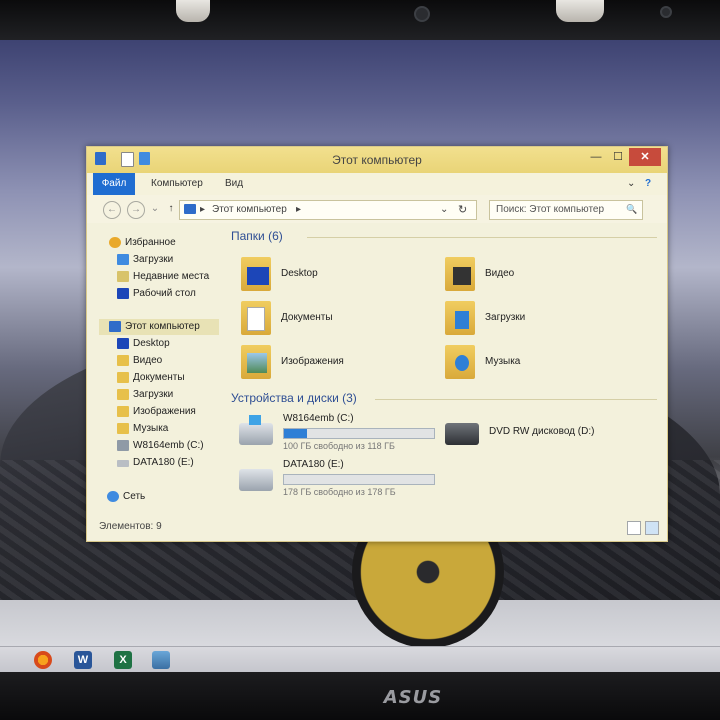 The image size is (720, 720). What do you see at coordinates (113, 496) in the screenshot?
I see `network-icon` at bounding box center [113, 496].